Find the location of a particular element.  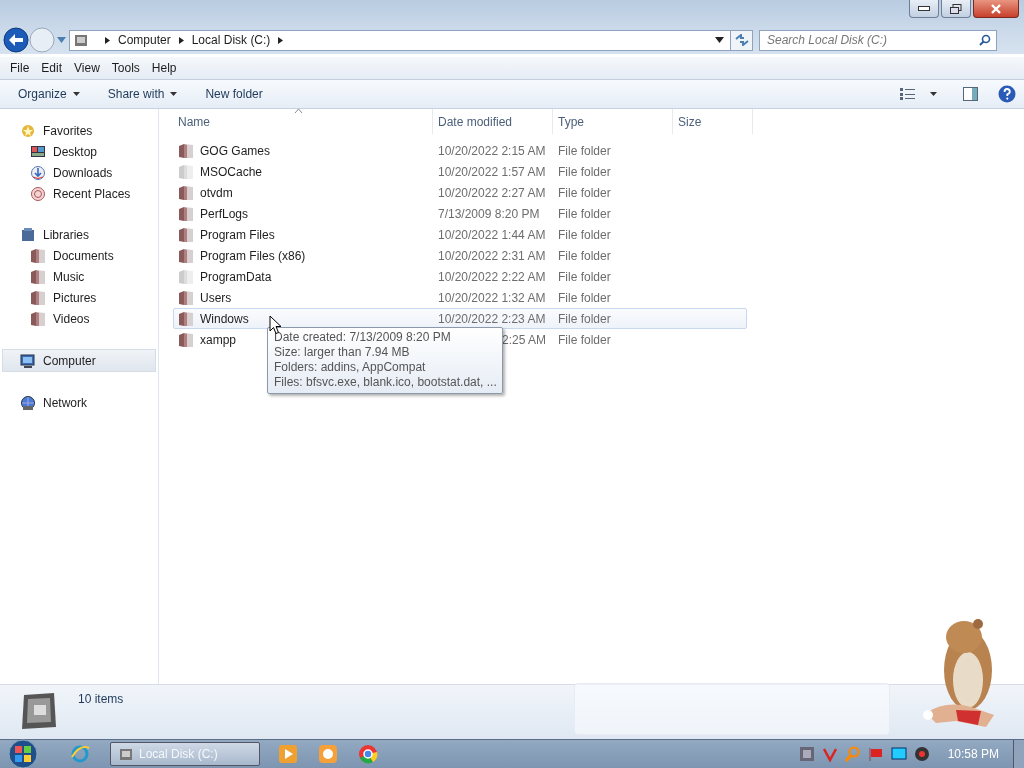

refresh-icon is located at coordinates (741, 40).